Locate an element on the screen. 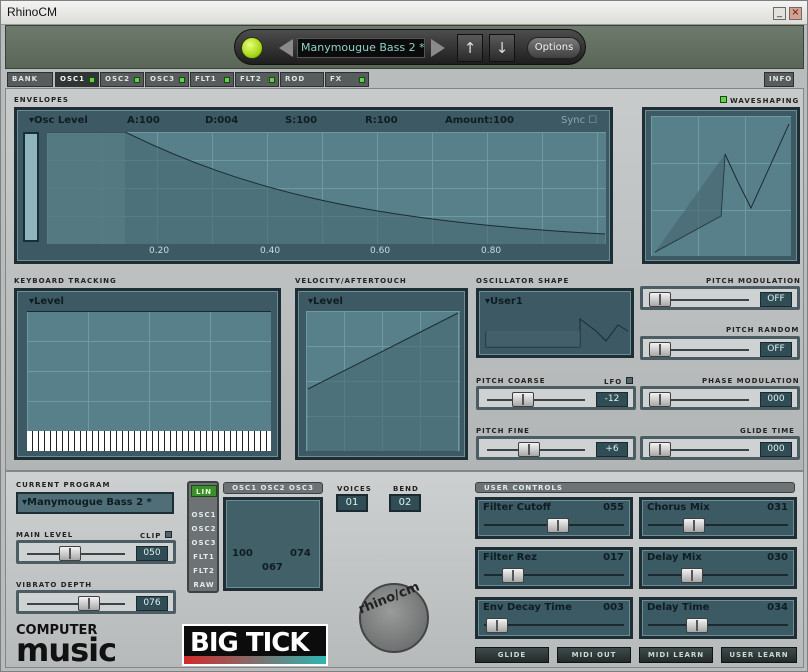 The image size is (808, 672). power-led-icon is located at coordinates (252, 48).